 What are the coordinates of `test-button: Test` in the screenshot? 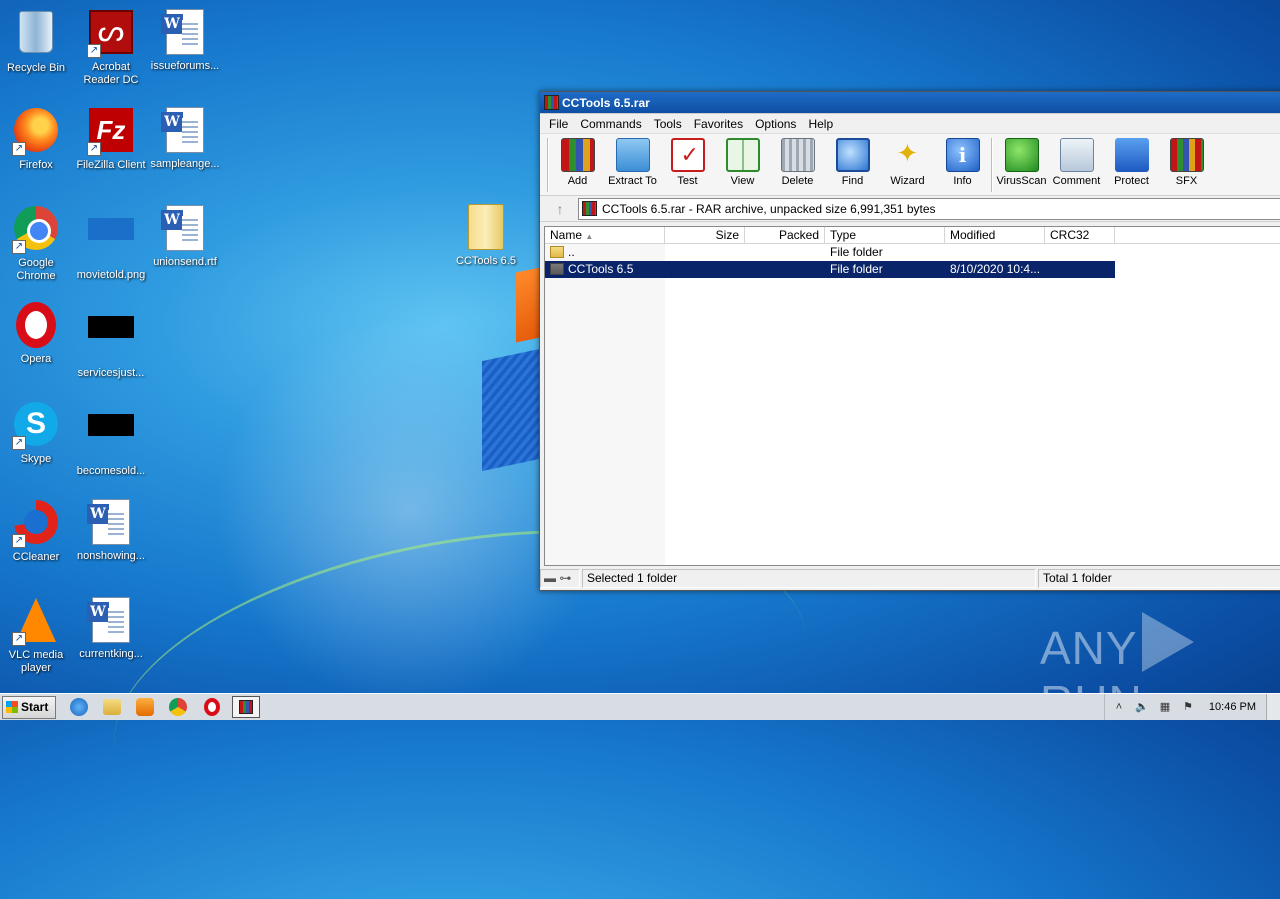 It's located at (687, 162).